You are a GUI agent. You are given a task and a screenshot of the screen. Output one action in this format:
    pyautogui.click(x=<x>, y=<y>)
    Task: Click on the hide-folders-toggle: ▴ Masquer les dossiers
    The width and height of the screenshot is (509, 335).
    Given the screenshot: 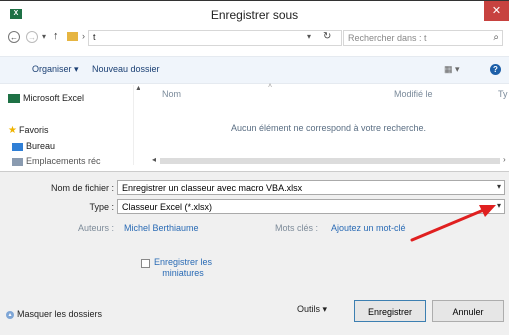 What is the action you would take?
    pyautogui.click(x=54, y=314)
    